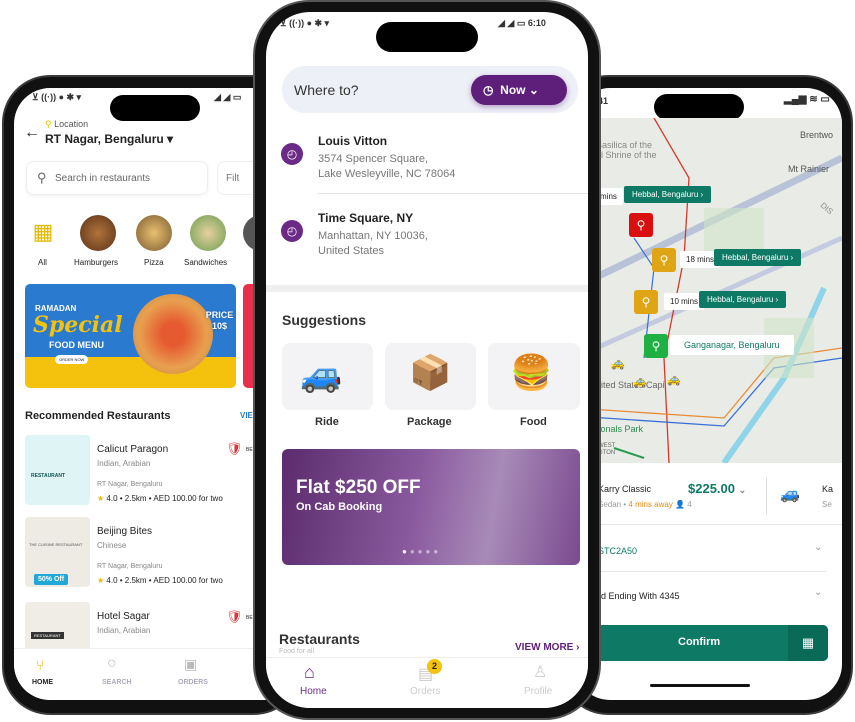 This screenshot has width=855, height=722. I want to click on profile-icon: ♙, so click(540, 672).